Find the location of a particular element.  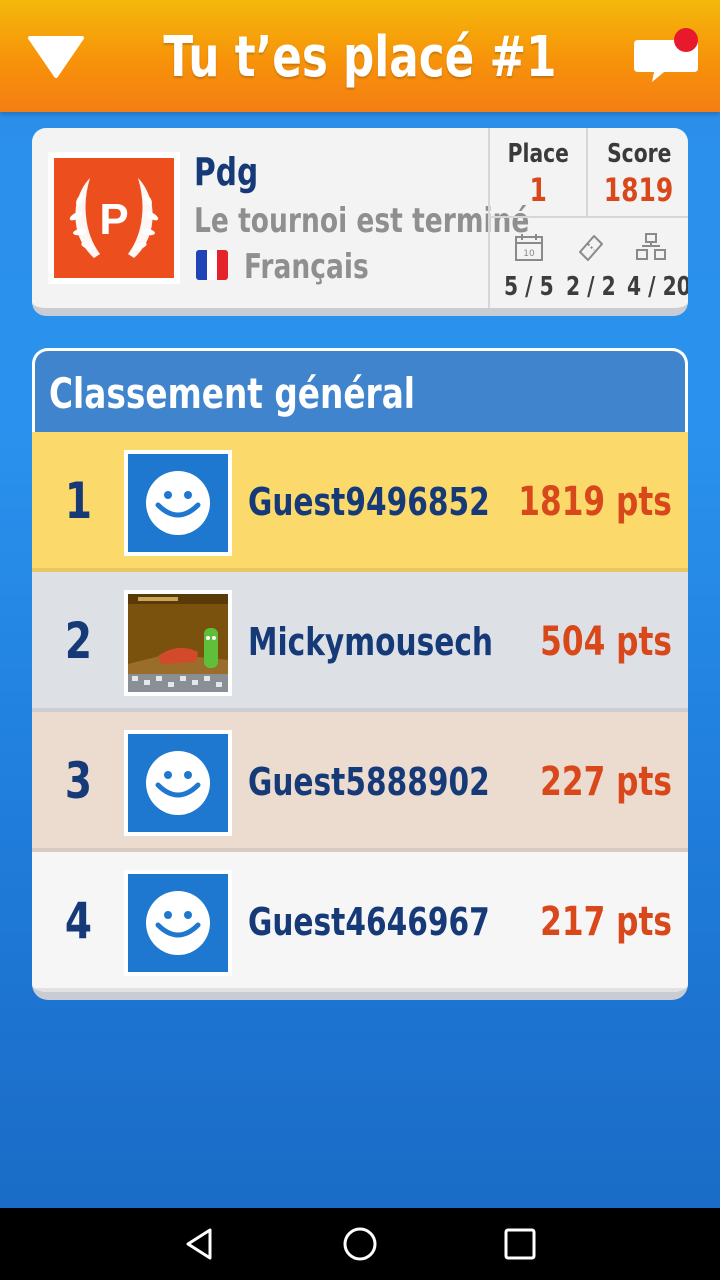

system-nav-bar is located at coordinates (360, 1244).